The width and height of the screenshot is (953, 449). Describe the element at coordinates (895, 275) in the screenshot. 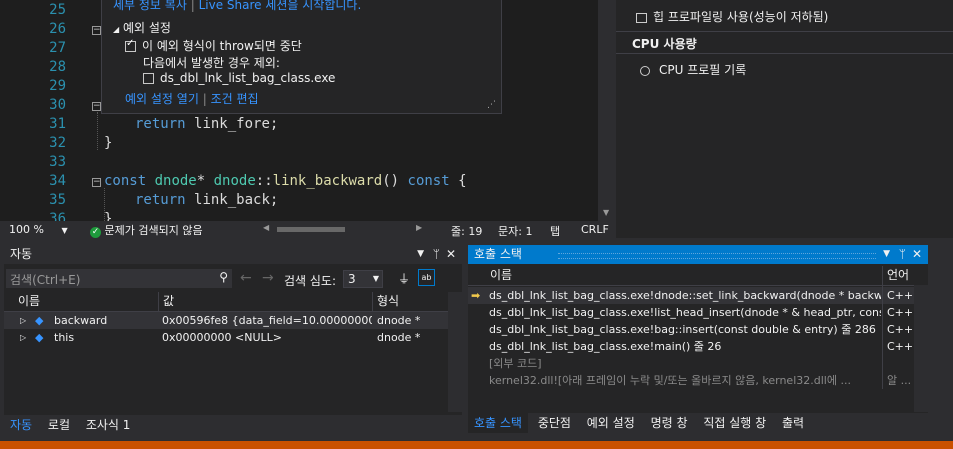

I see `column-header-language: 언어` at that location.